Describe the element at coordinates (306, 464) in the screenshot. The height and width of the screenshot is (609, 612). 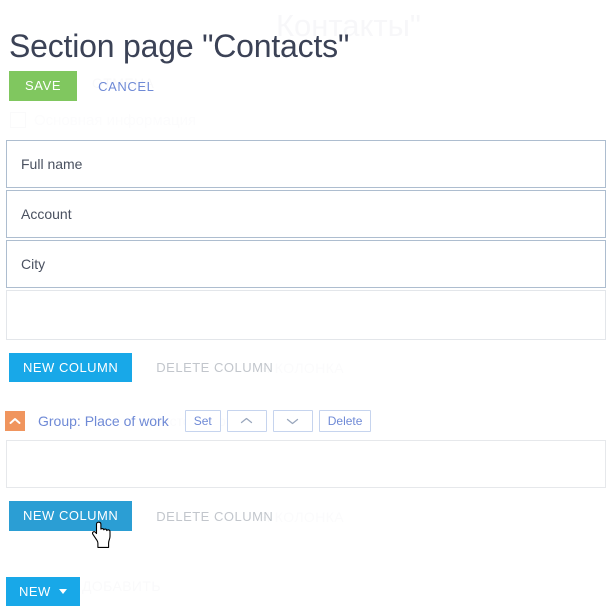
I see `group-dropzone` at that location.